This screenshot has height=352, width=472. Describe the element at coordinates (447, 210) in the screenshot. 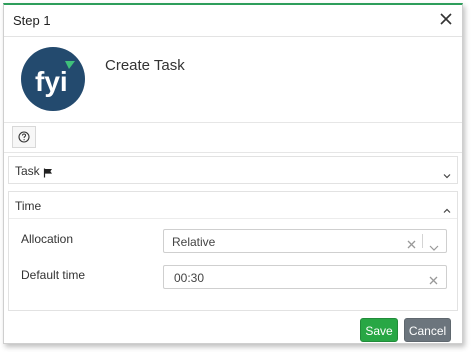

I see `chevron-up-icon` at that location.